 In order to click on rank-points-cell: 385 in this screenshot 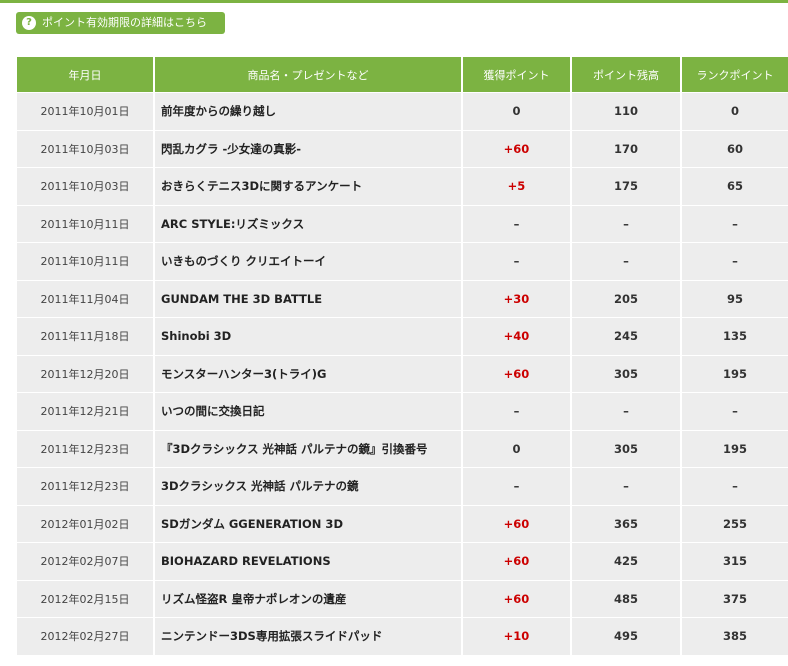, I will do `click(735, 637)`.